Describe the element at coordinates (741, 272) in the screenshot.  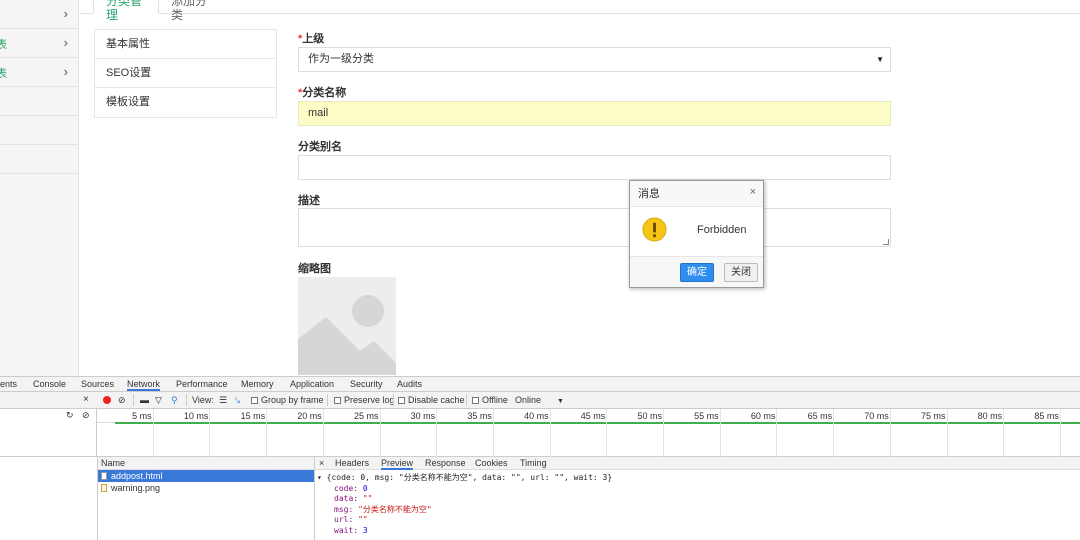
I see `close-button: 关闭` at that location.